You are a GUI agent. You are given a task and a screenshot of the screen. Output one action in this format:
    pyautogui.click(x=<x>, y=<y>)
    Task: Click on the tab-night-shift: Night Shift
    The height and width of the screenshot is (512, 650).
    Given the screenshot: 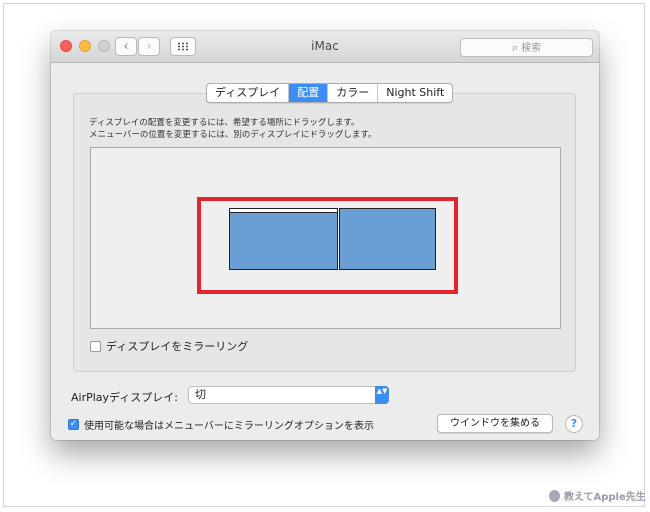 What is the action you would take?
    pyautogui.click(x=415, y=93)
    